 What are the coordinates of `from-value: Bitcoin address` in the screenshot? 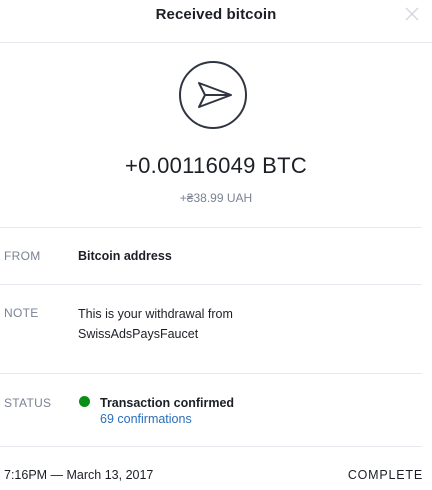 It's located at (125, 256).